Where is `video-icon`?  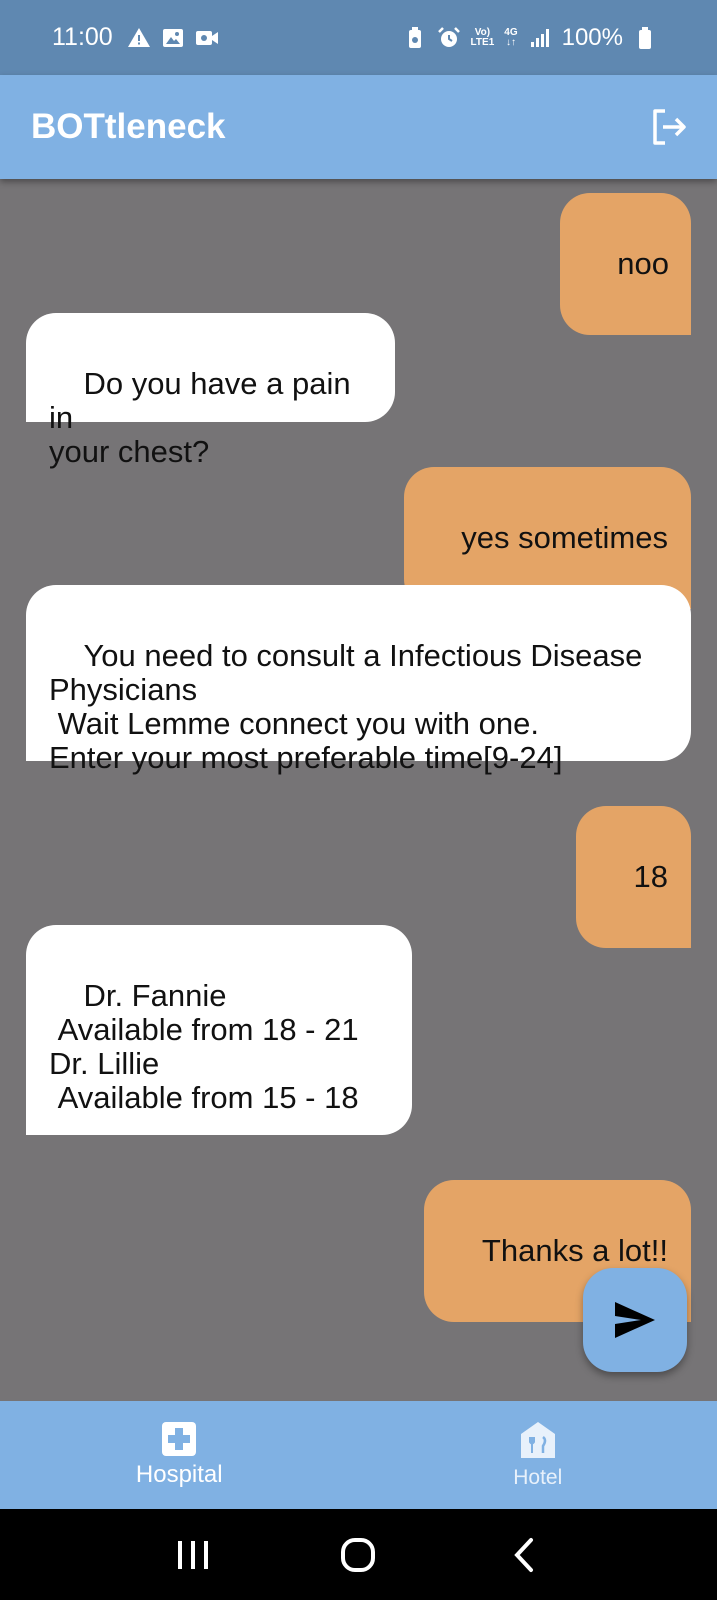
video-icon is located at coordinates (207, 38).